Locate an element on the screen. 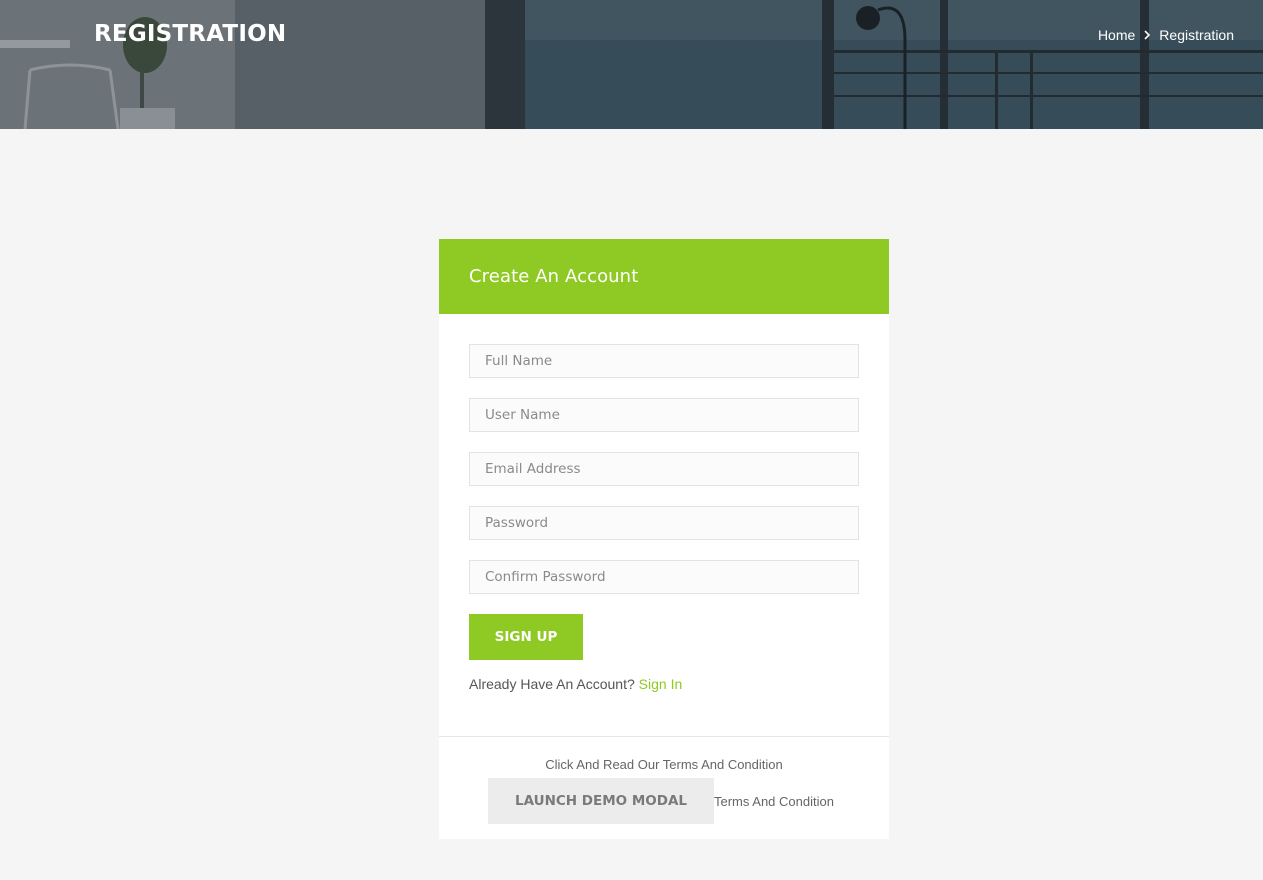  page-title: REGISTRATION is located at coordinates (190, 34).